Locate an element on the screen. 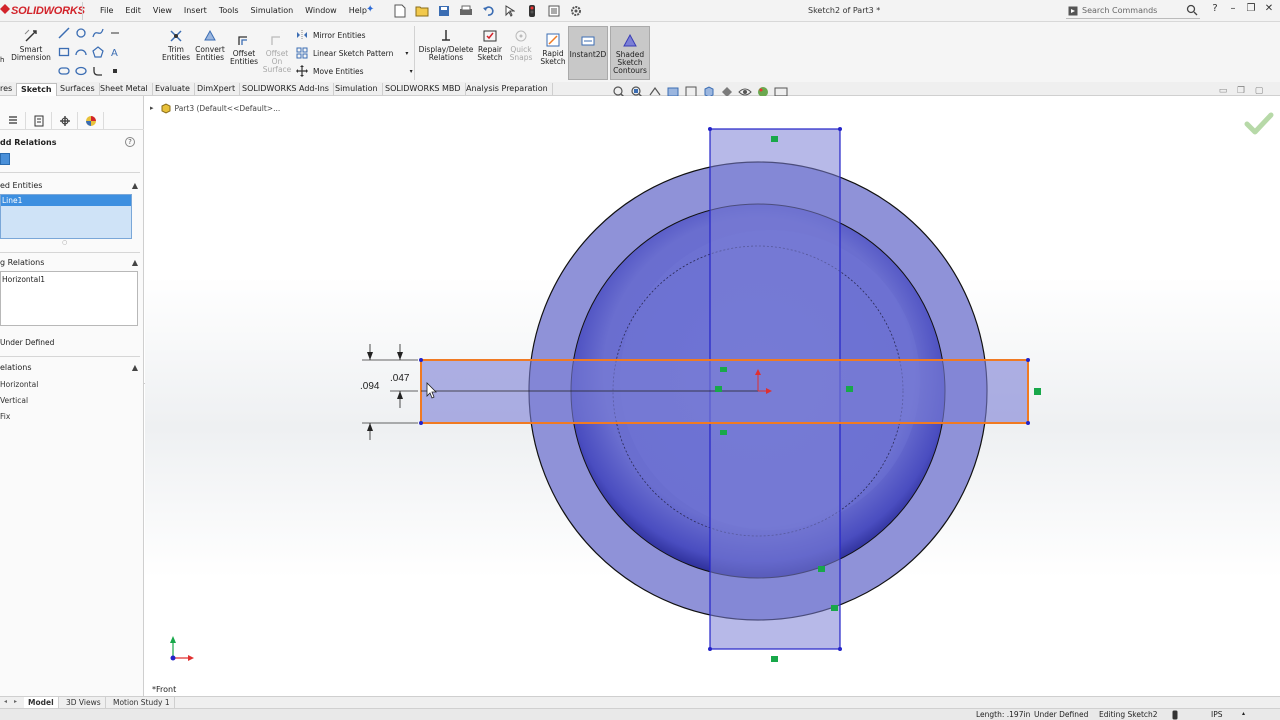  status-length: Length: .197in is located at coordinates (1003, 714).